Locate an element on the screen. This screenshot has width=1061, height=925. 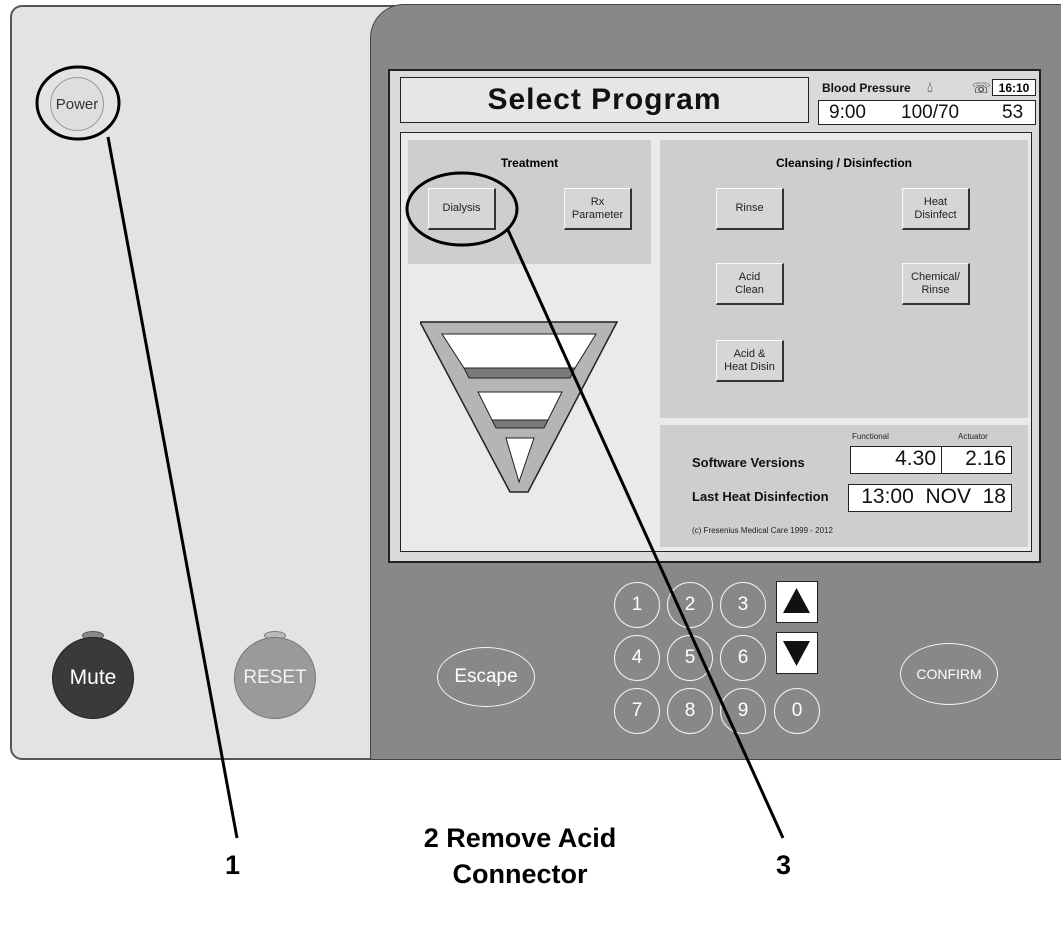
callout-1: 1 is located at coordinates (233, 865).